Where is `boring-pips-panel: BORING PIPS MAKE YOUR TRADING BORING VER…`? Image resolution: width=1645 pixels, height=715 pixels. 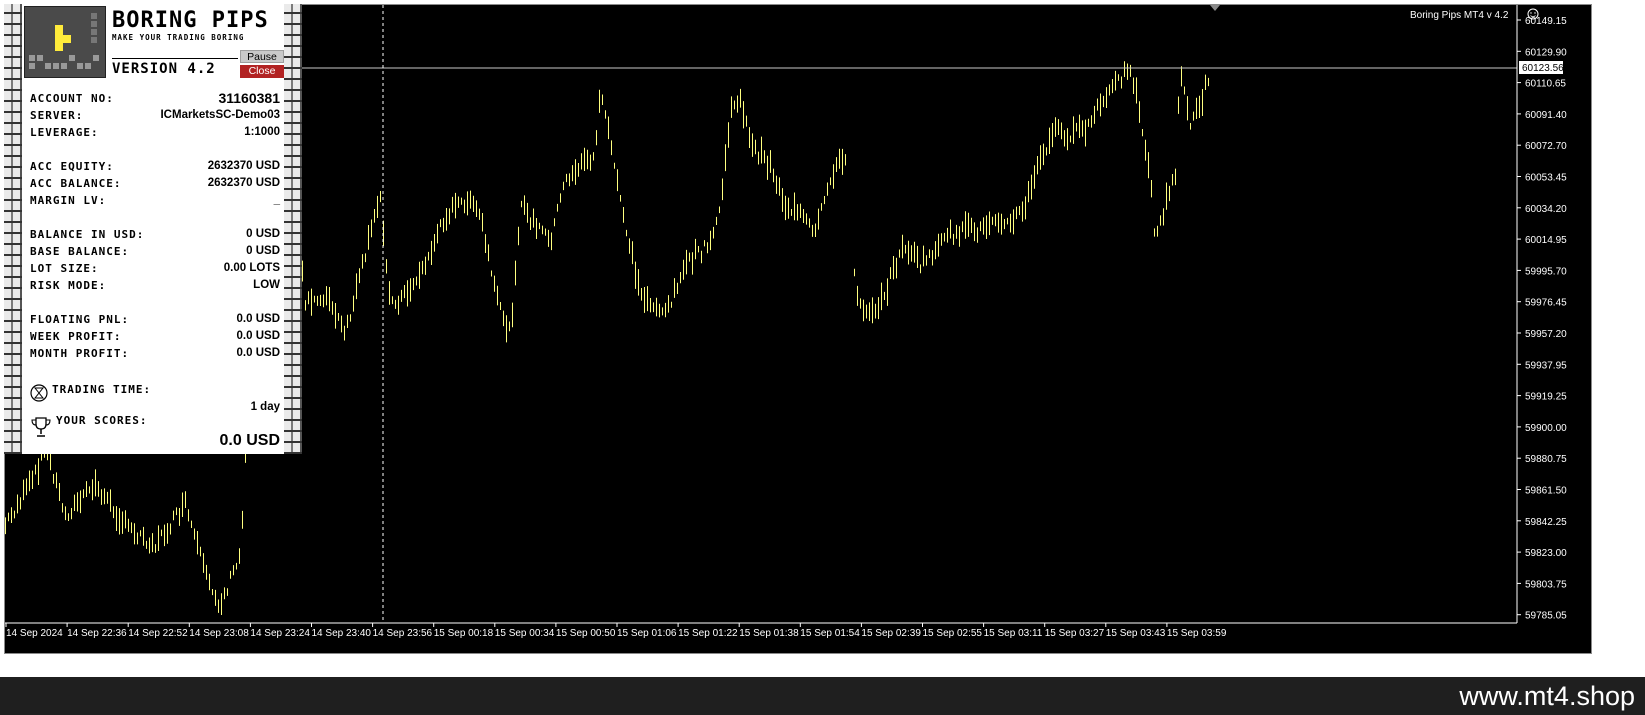 boring-pips-panel: BORING PIPS MAKE YOUR TRADING BORING VER… is located at coordinates (153, 229).